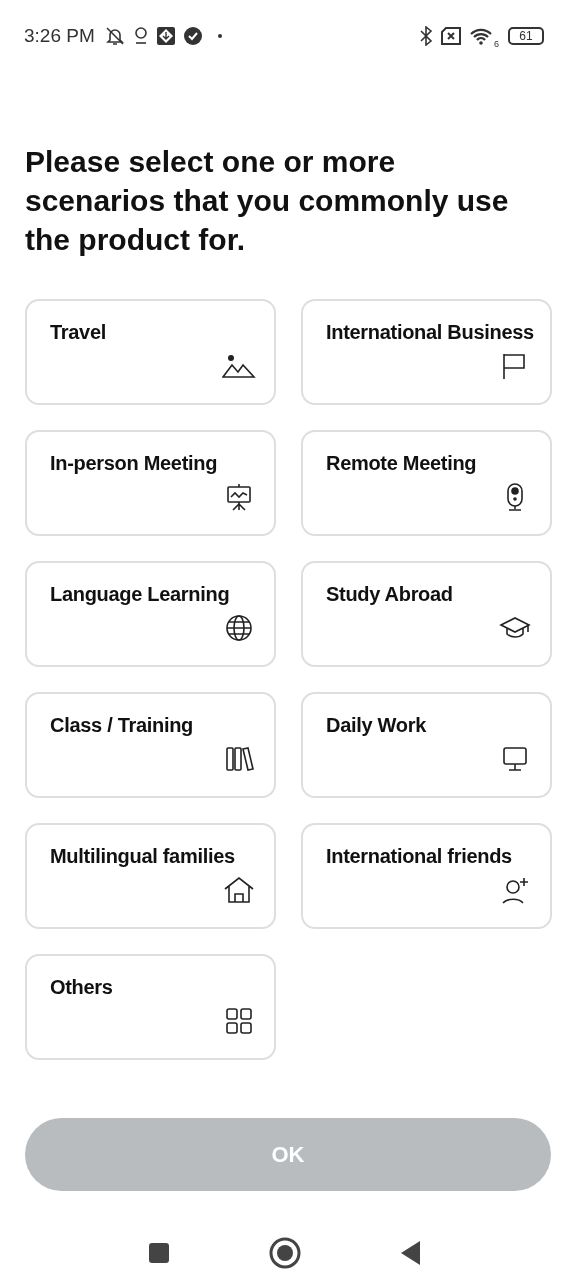  Describe the element at coordinates (496, 44) in the screenshot. I see `wifi-level-label: 6` at that location.